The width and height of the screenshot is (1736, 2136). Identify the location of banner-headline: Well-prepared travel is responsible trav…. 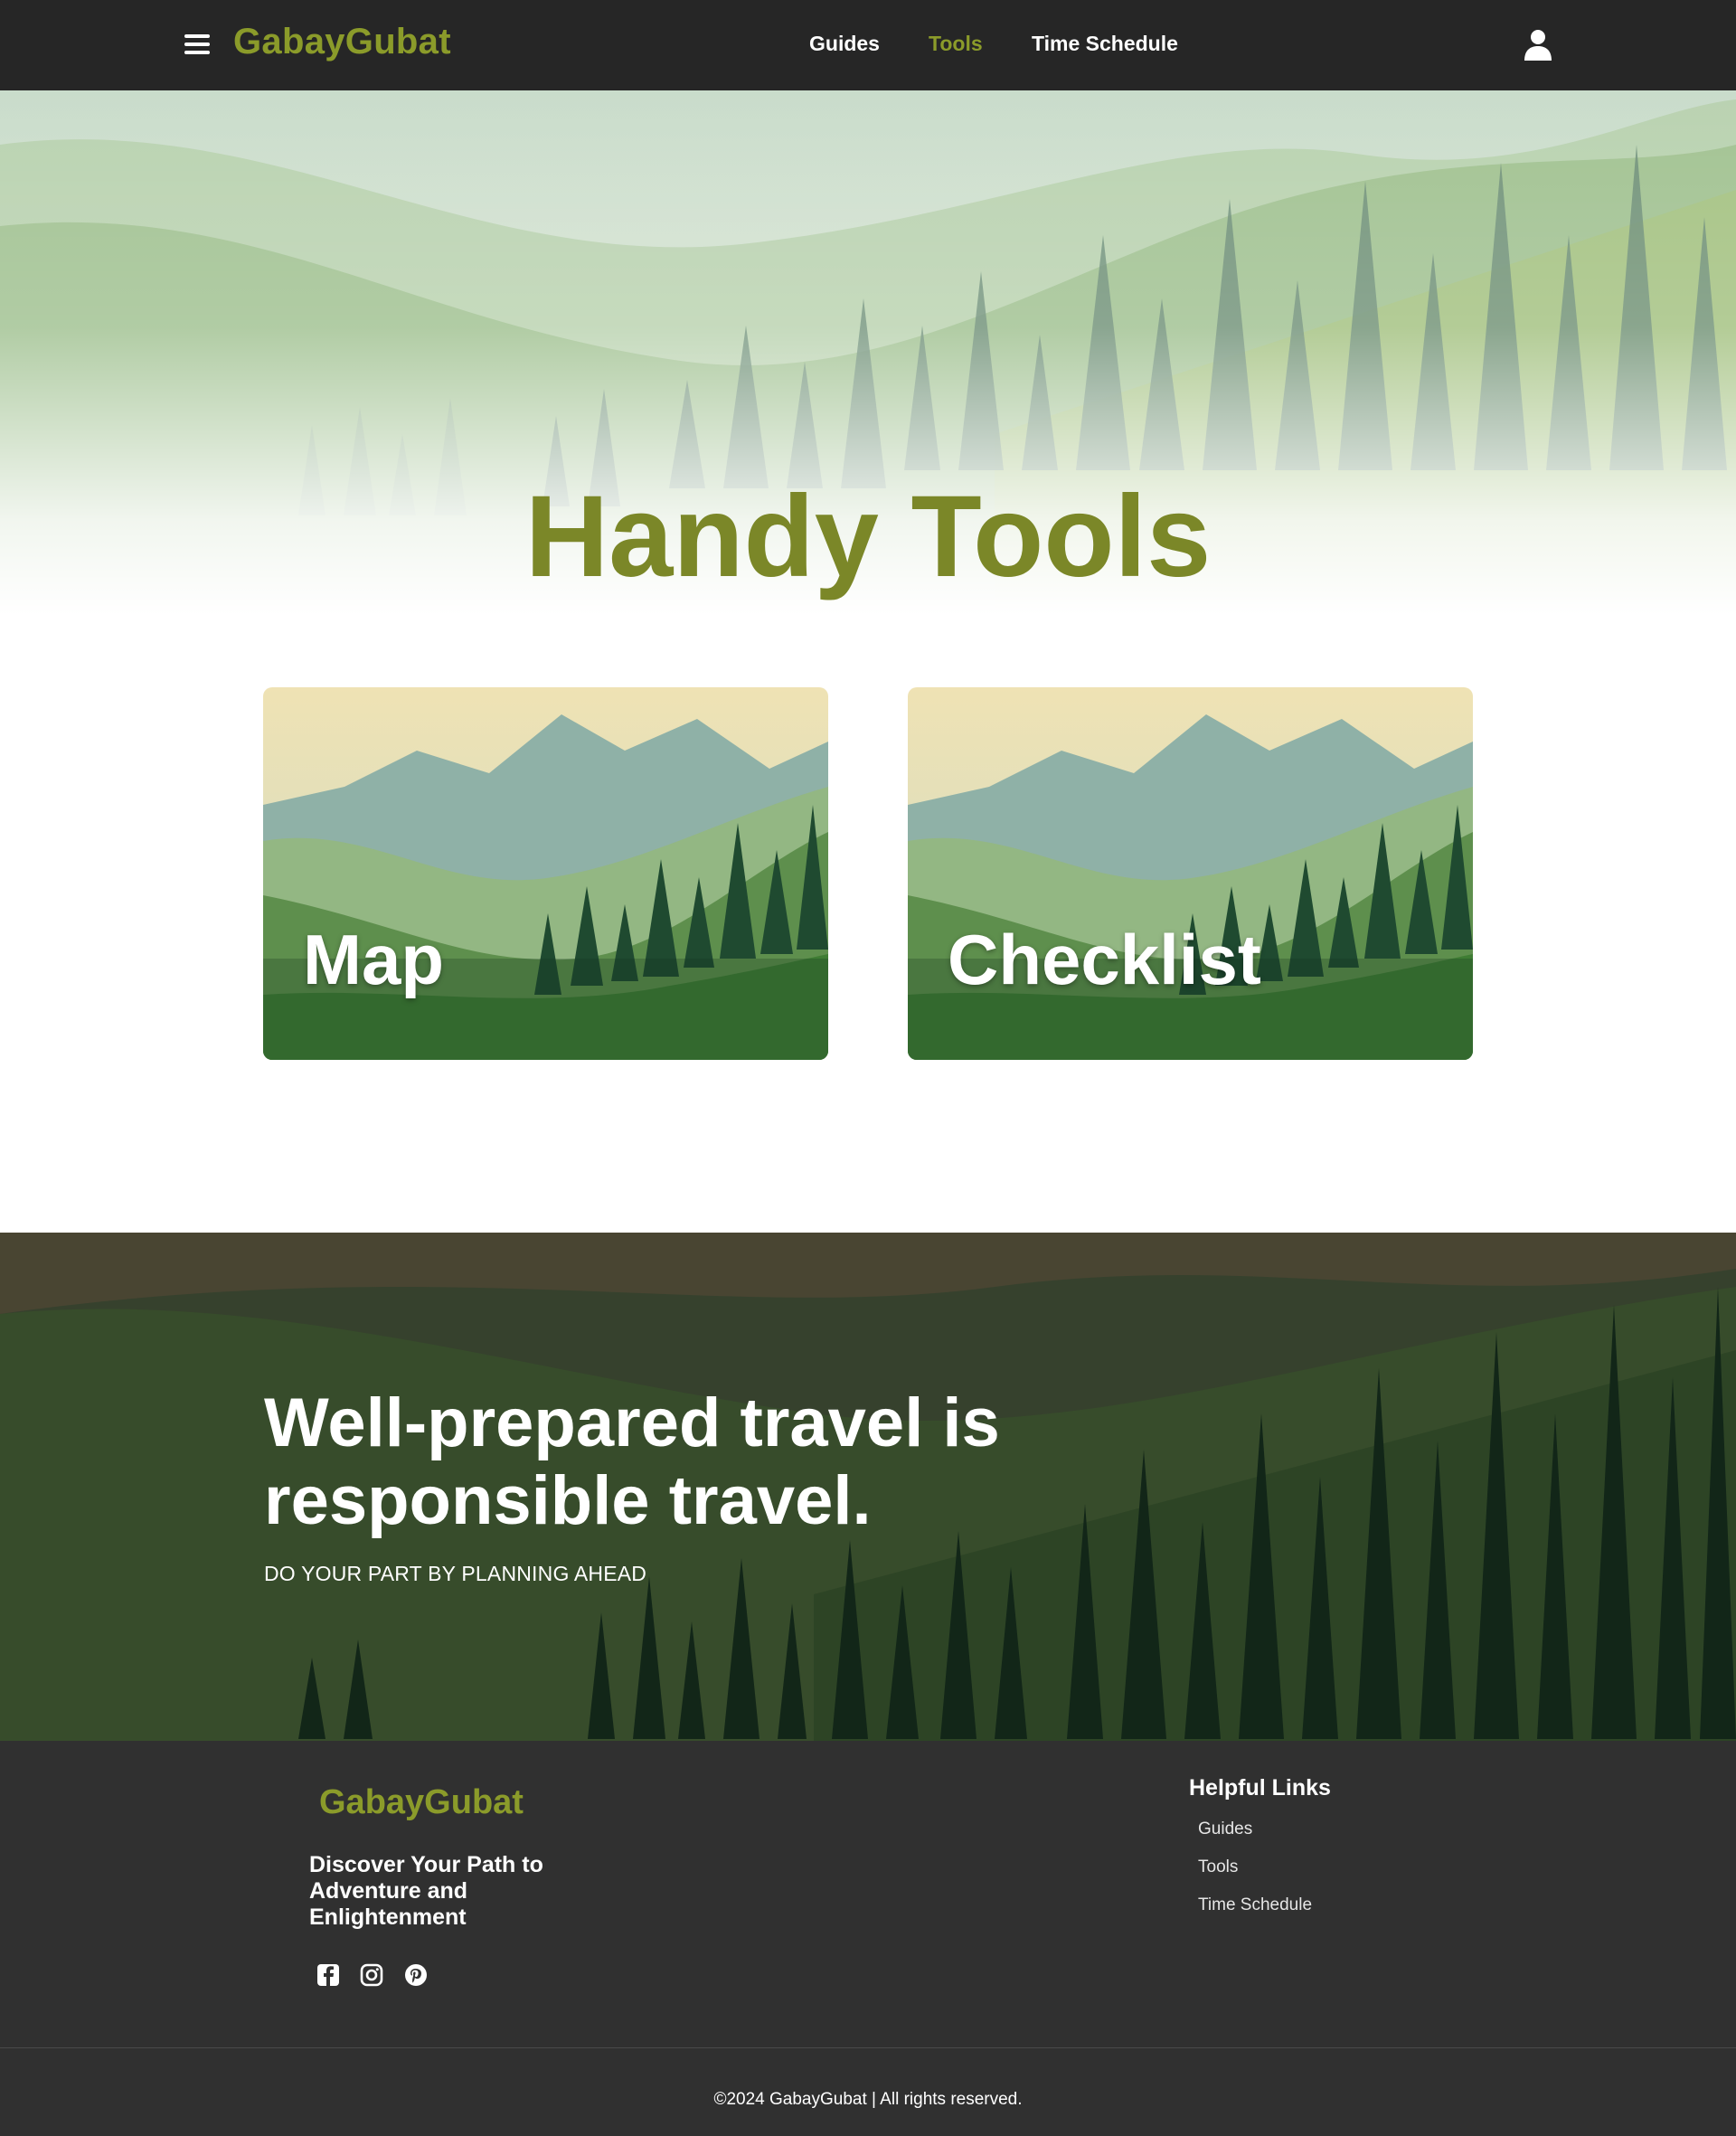
(632, 1462).